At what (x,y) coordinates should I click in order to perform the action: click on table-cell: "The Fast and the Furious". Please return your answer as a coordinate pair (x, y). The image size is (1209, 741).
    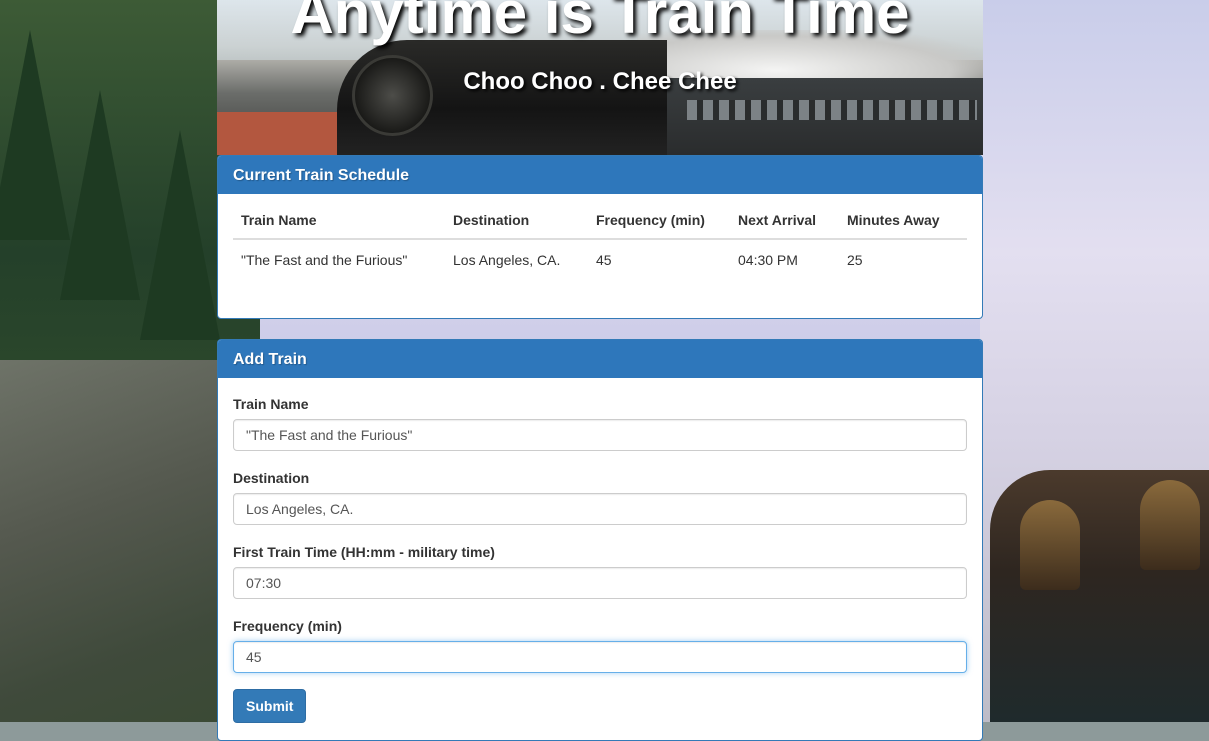
    Looking at the image, I should click on (324, 260).